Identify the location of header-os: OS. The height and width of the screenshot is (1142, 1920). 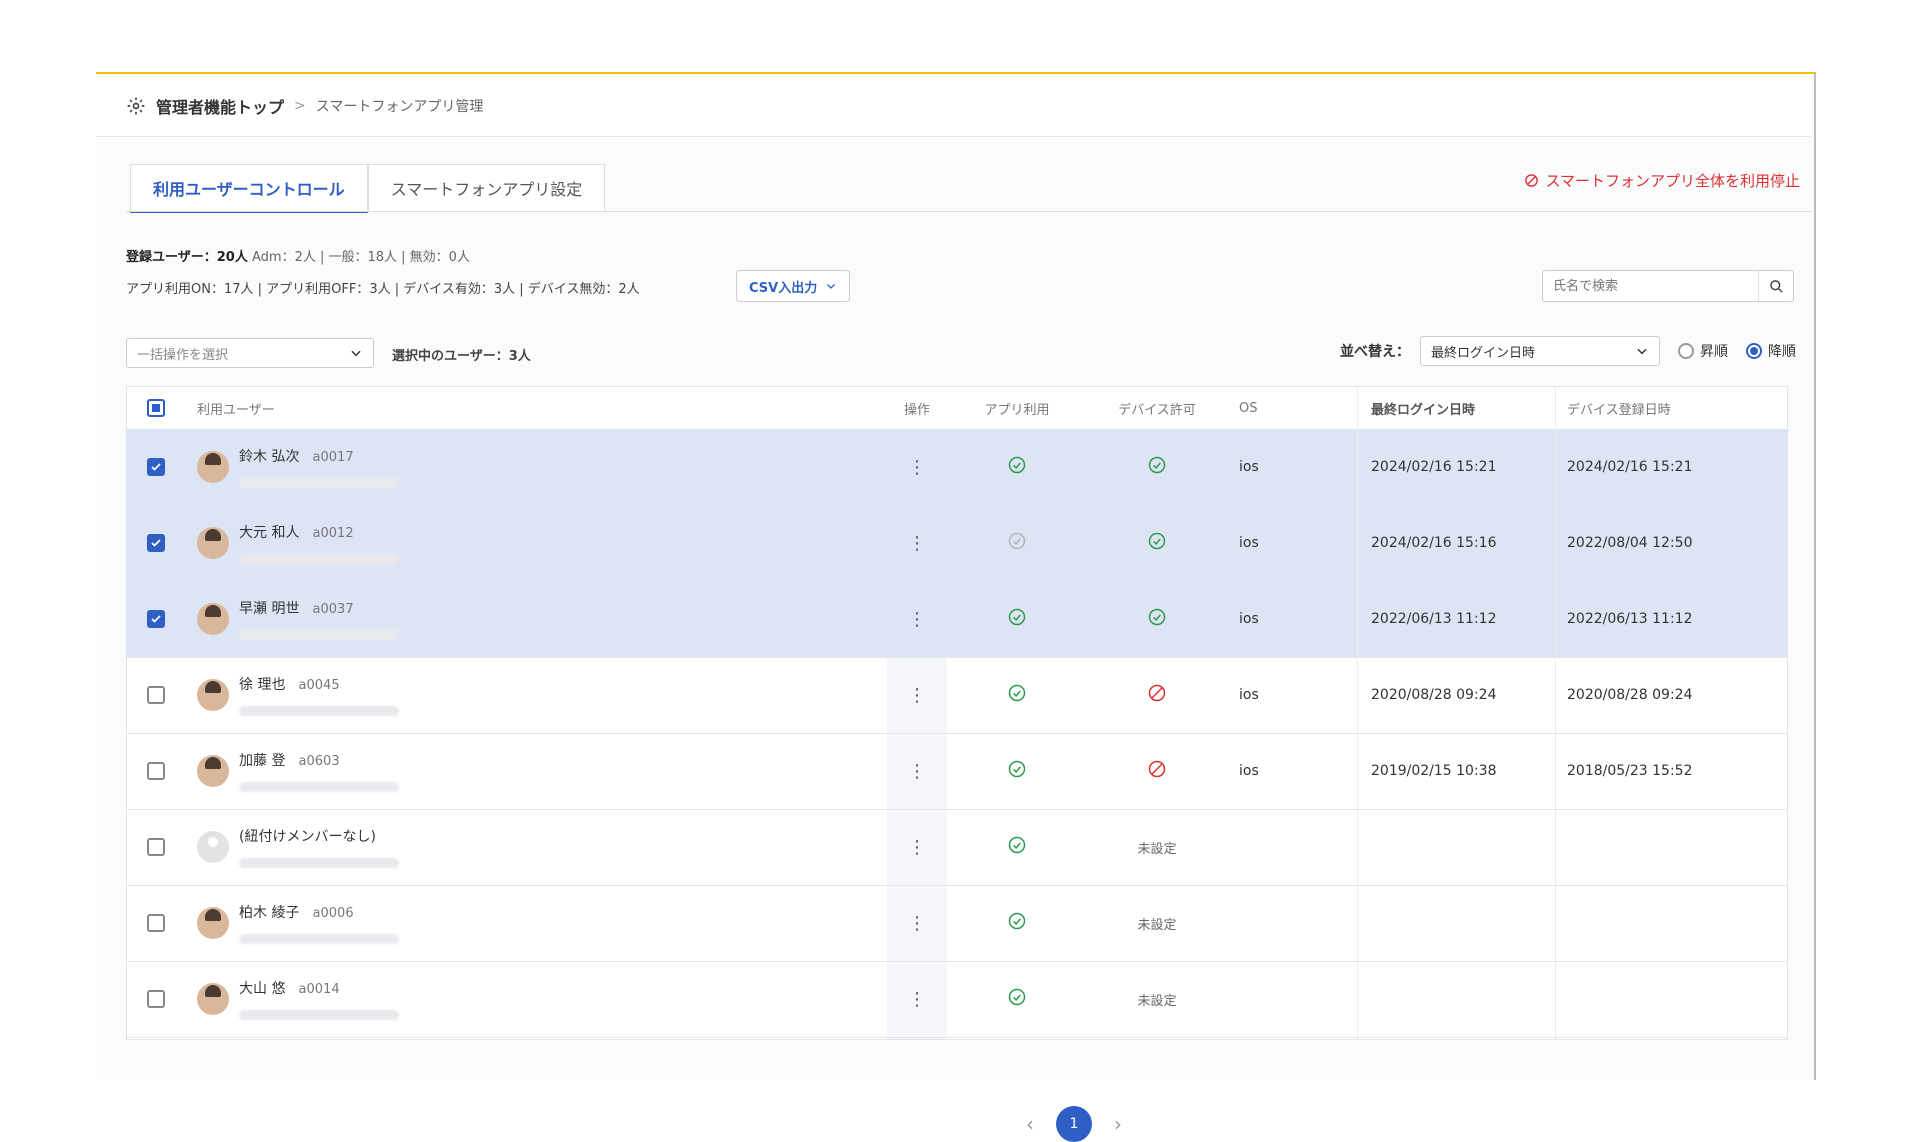
(1248, 408).